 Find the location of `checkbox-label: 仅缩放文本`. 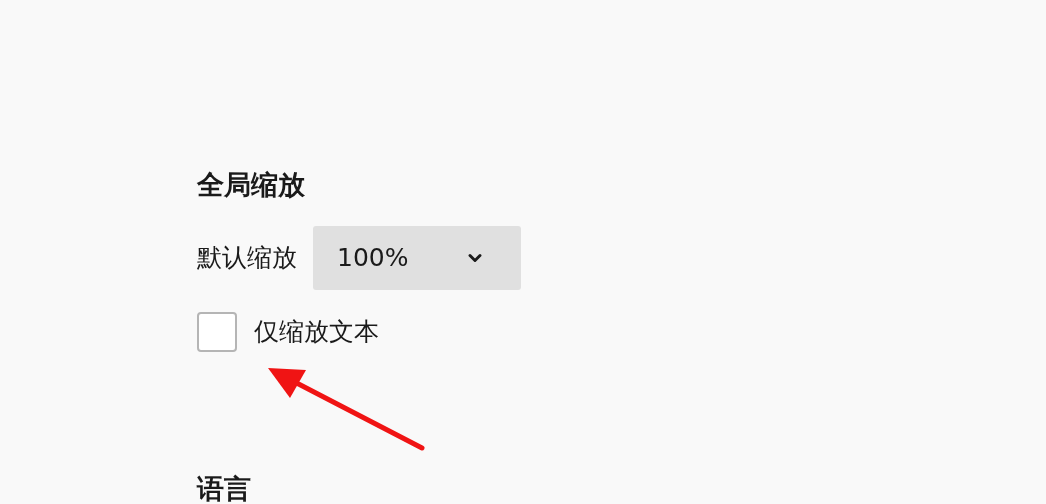

checkbox-label: 仅缩放文本 is located at coordinates (316, 332).